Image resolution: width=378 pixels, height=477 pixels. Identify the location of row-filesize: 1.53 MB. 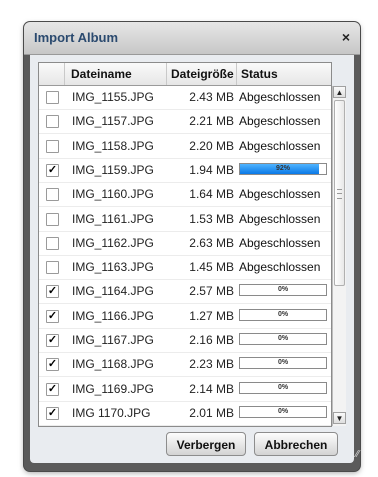
(211, 218).